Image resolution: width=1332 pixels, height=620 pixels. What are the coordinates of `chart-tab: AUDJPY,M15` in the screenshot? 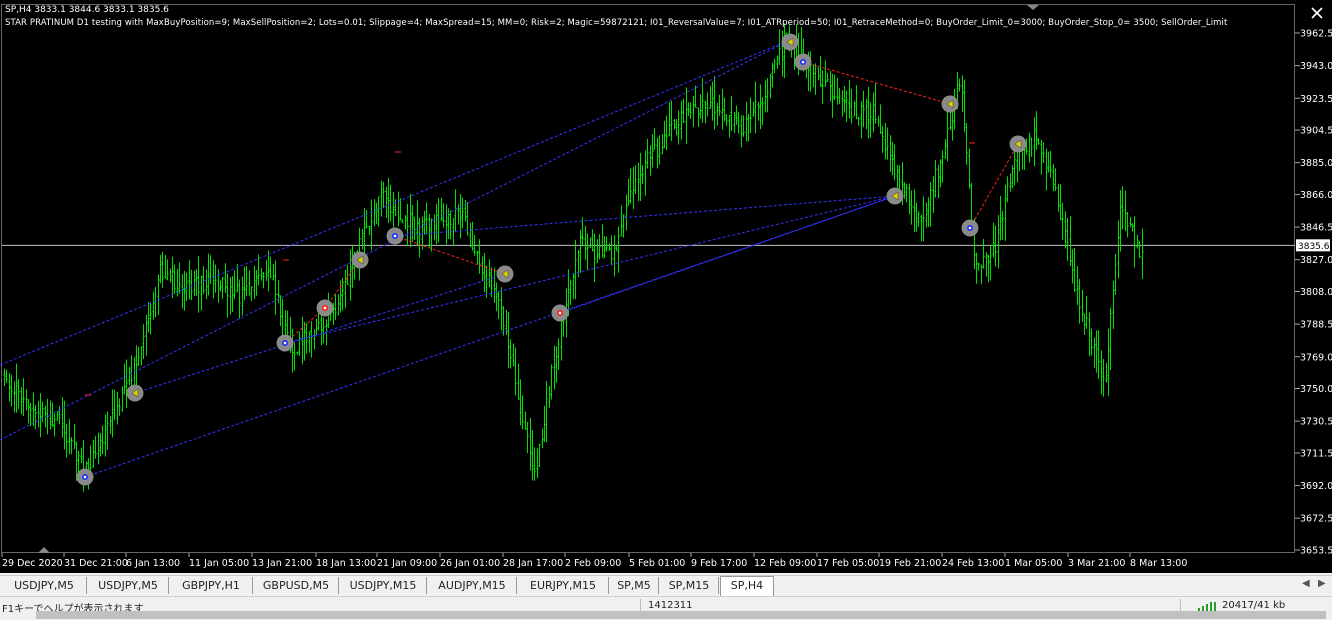 It's located at (472, 585).